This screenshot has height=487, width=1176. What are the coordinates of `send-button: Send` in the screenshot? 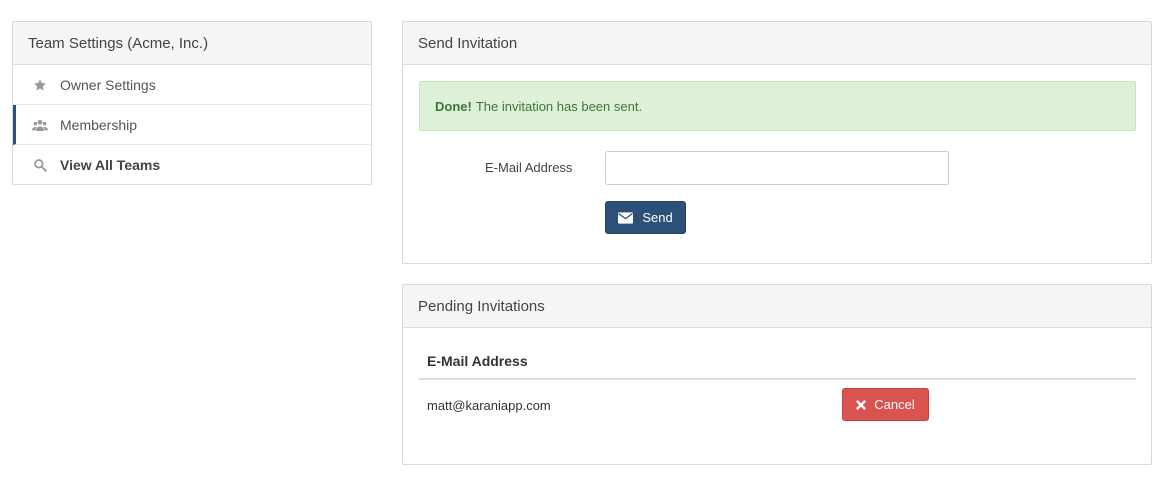 It's located at (645, 217).